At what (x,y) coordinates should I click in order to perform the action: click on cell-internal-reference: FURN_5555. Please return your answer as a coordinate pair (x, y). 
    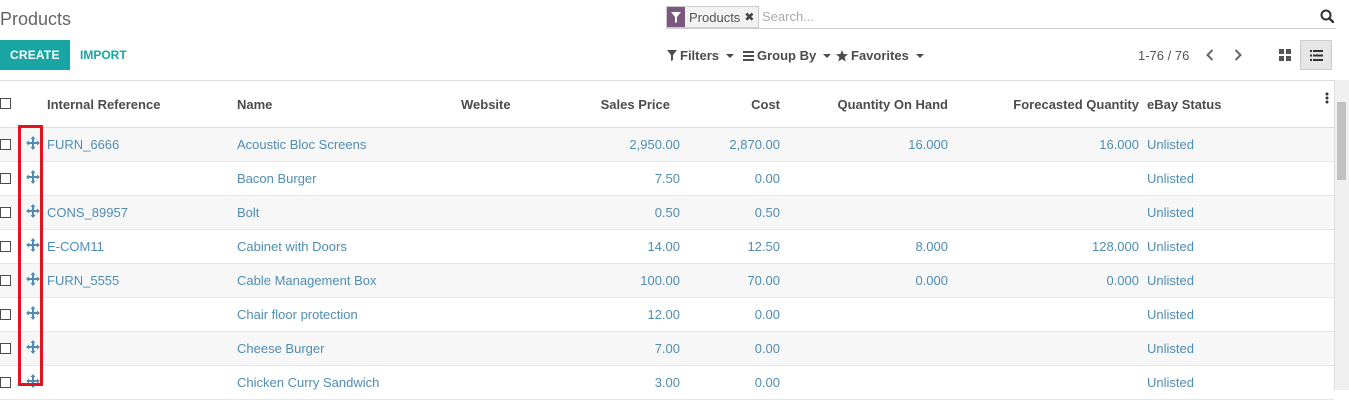
    Looking at the image, I should click on (83, 280).